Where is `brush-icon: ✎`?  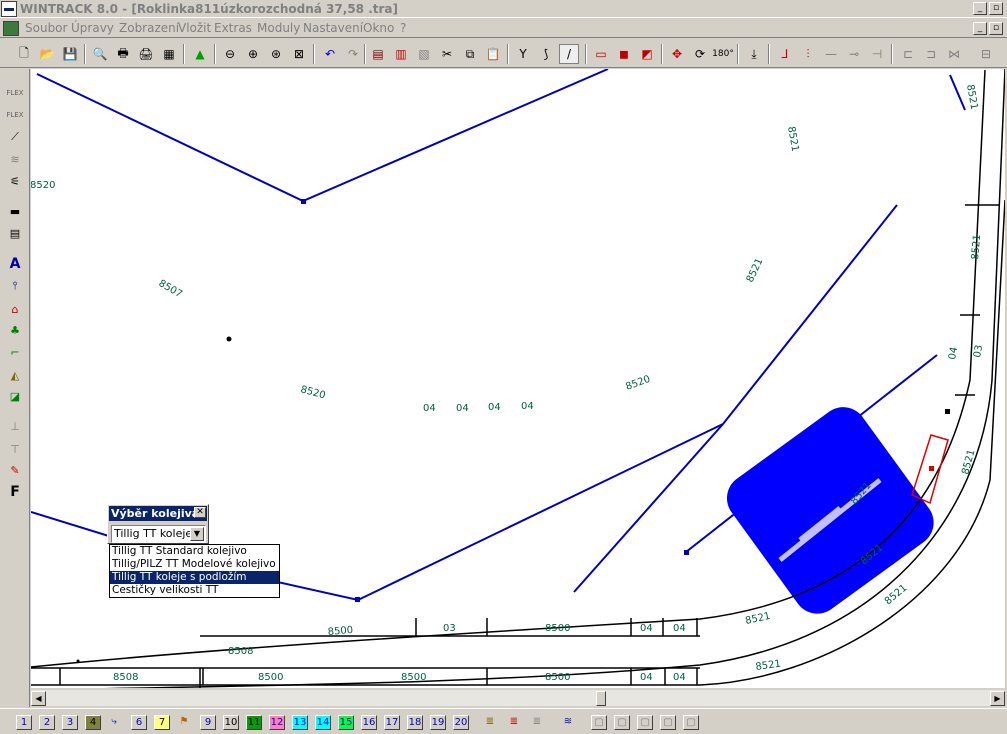 brush-icon: ✎ is located at coordinates (15, 470).